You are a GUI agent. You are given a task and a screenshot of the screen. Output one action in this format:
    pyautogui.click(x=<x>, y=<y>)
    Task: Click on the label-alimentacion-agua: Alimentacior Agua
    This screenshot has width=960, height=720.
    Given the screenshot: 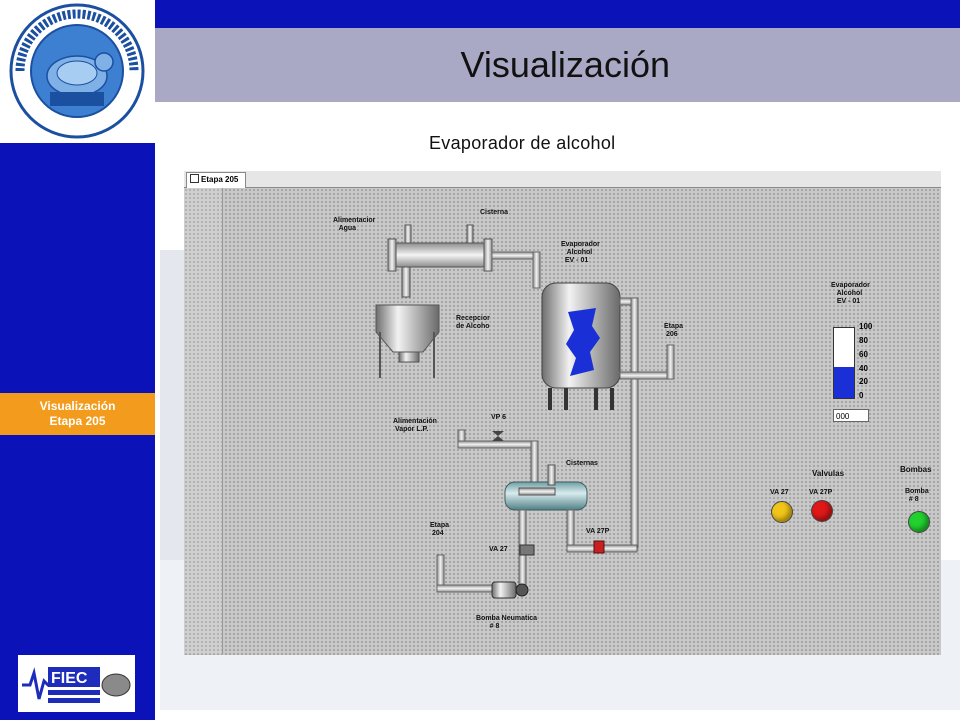 What is the action you would take?
    pyautogui.click(x=354, y=224)
    